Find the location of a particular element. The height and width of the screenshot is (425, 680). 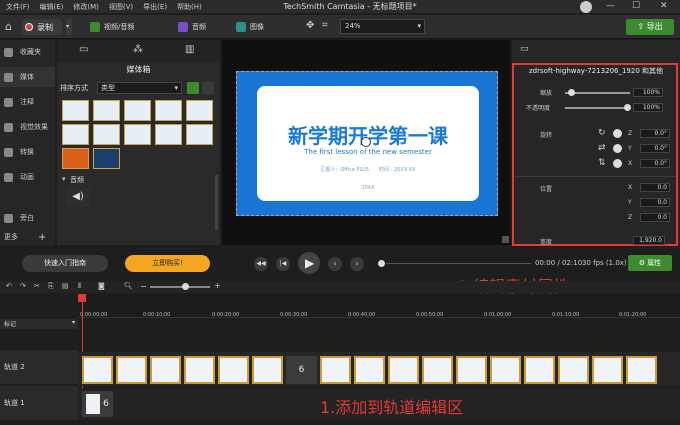

menu-edit: 编辑(E) is located at coordinates (52, 7).